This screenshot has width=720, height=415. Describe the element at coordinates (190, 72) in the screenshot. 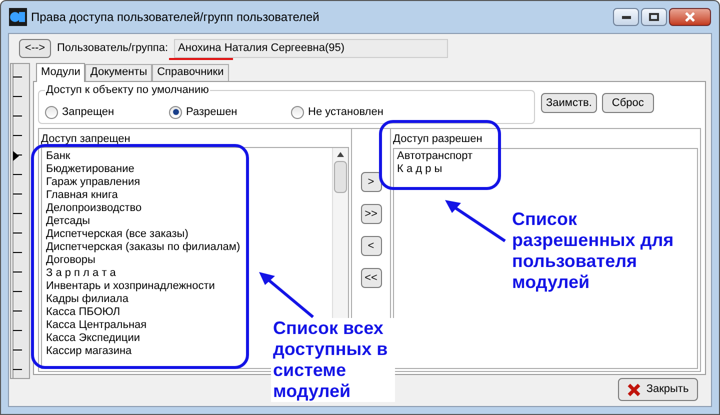

I see `tab: Справочники` at that location.